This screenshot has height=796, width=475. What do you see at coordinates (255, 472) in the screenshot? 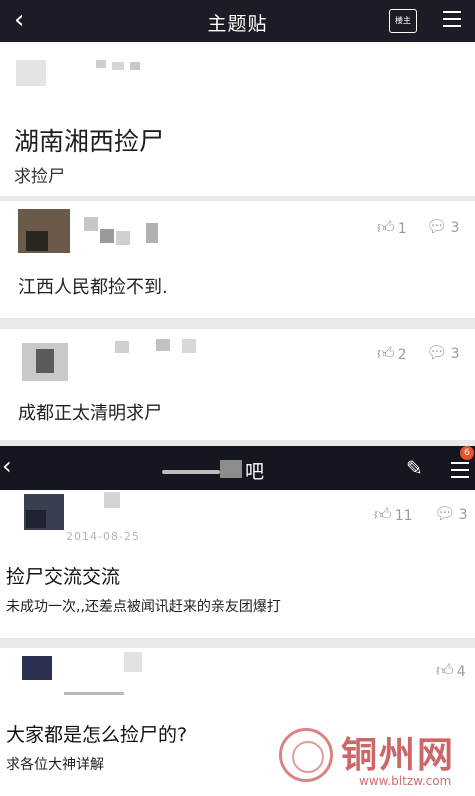
I see `forum-name-suffix: 吧` at bounding box center [255, 472].